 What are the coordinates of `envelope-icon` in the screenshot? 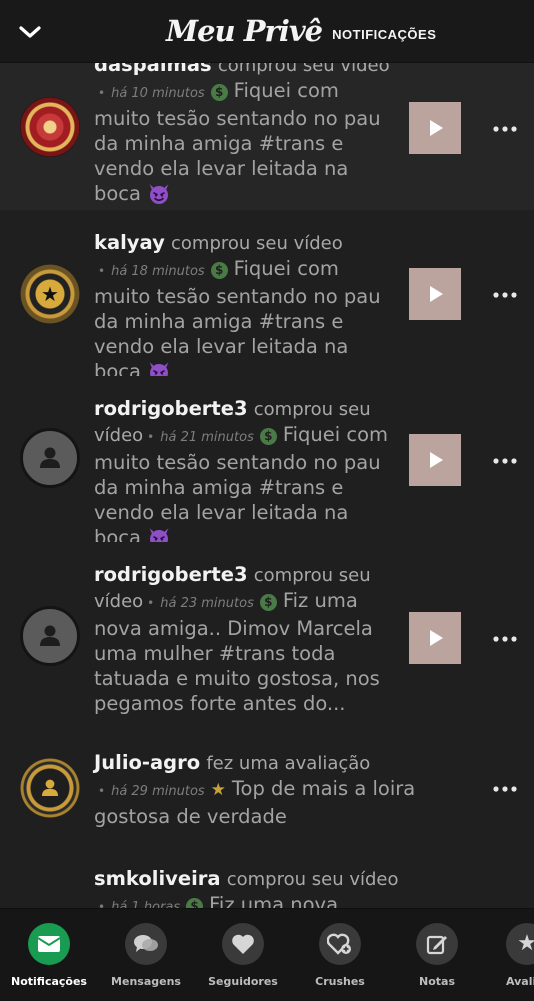 It's located at (49, 944).